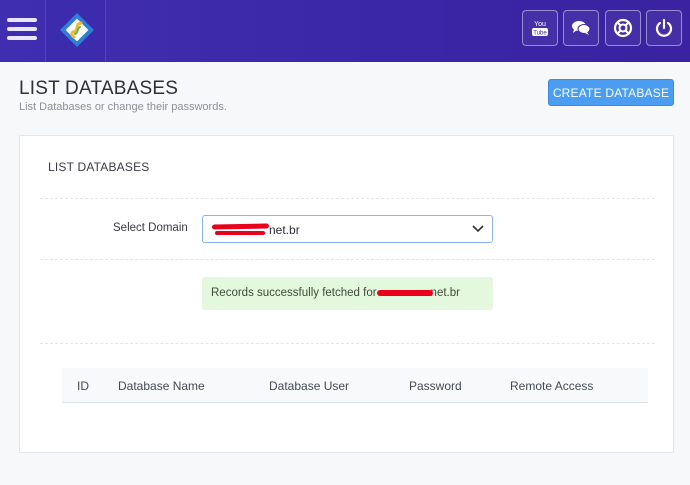 The height and width of the screenshot is (485, 690). What do you see at coordinates (540, 34) in the screenshot?
I see `svg-text: Tube` at bounding box center [540, 34].